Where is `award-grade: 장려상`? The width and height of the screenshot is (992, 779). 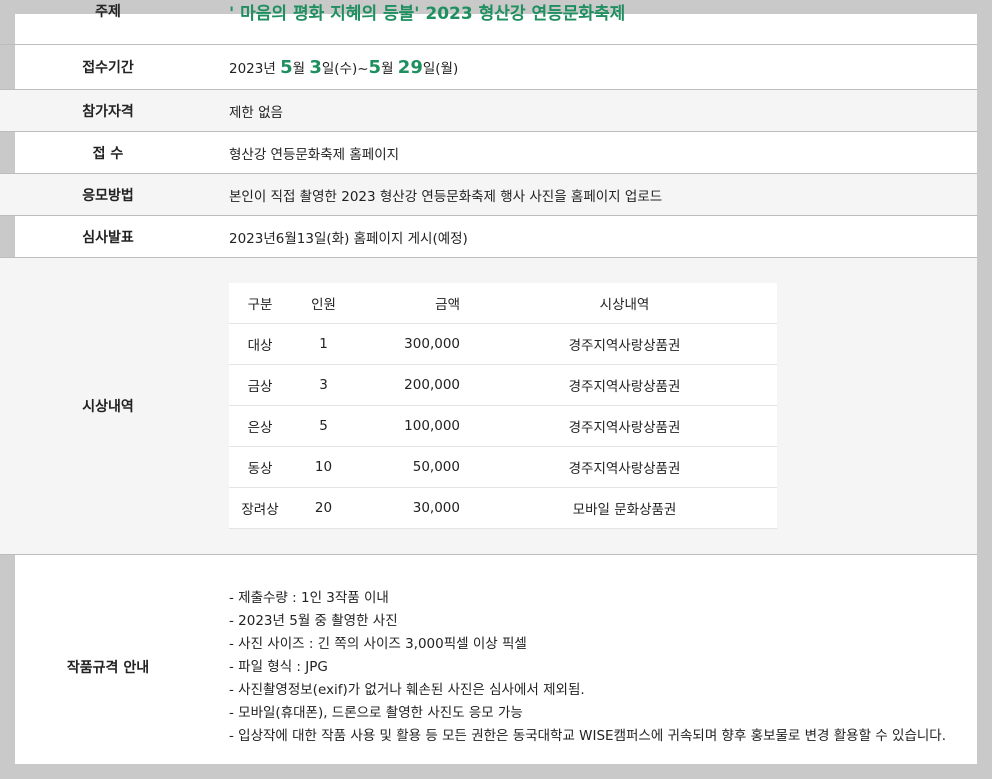 award-grade: 장려상 is located at coordinates (260, 508).